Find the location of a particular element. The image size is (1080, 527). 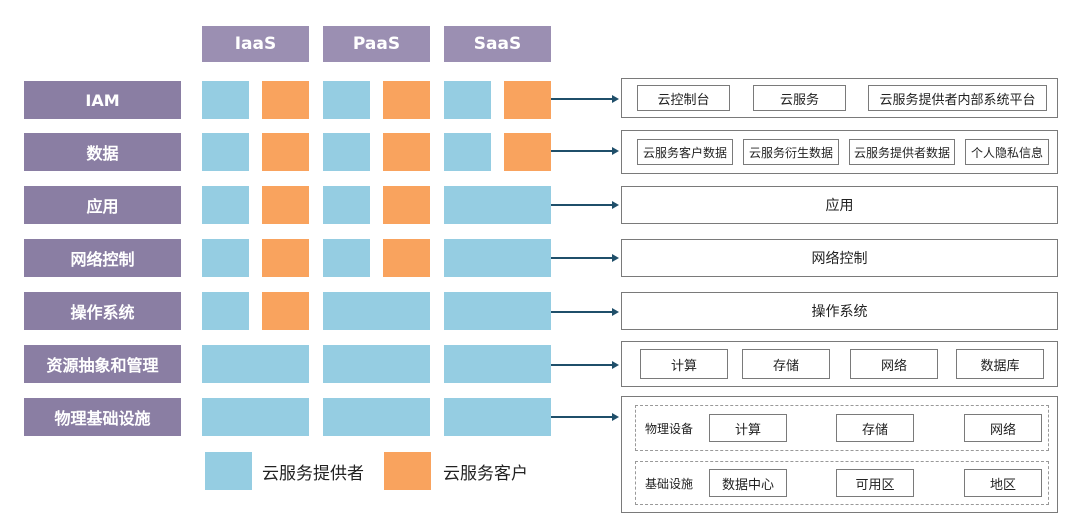

cell-iam-saas-provider is located at coordinates (467, 100).